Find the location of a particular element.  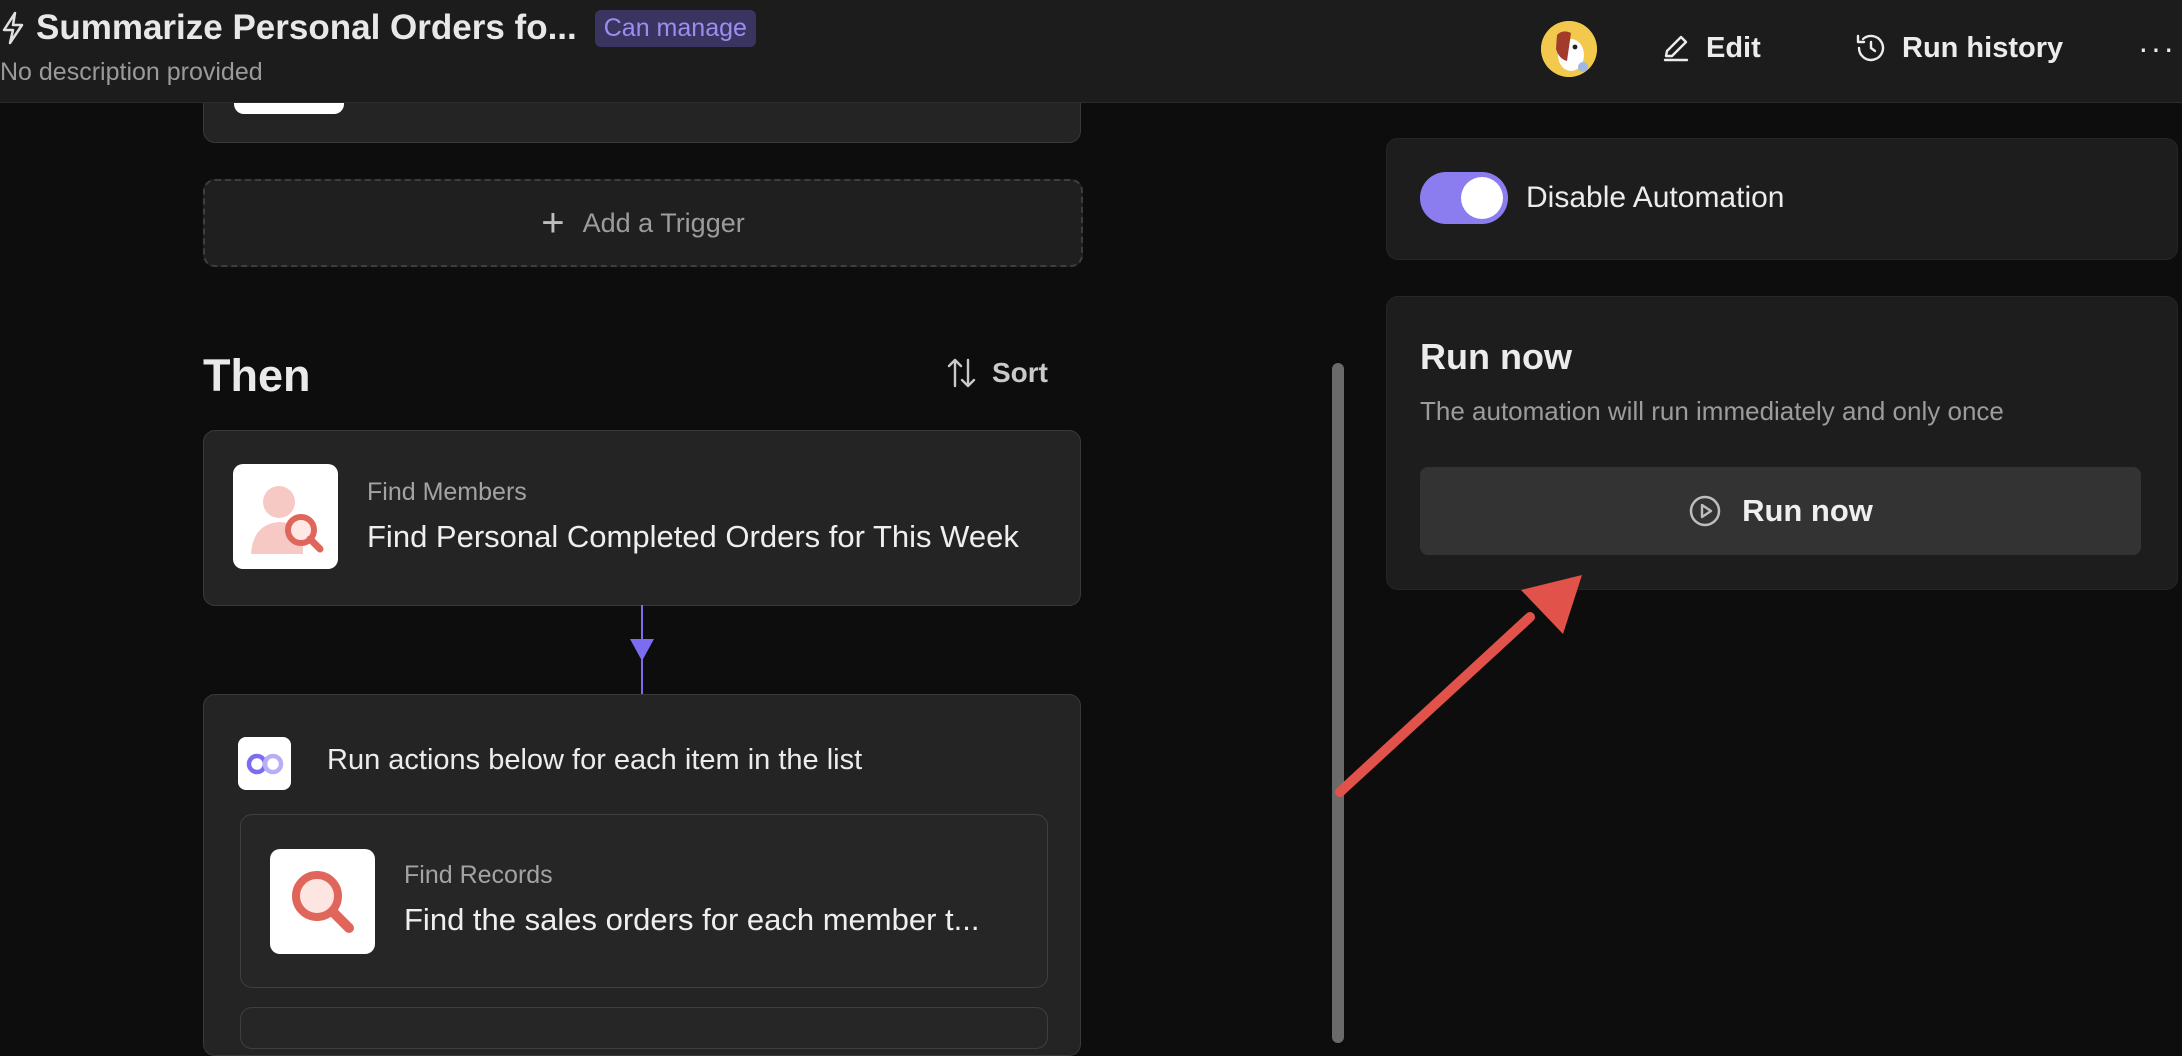

pencil-icon is located at coordinates (1676, 48).